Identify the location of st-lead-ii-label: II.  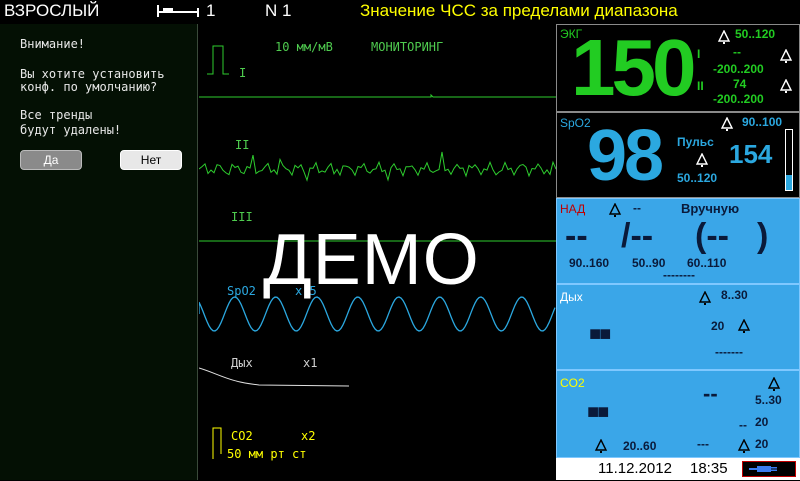
(700, 86).